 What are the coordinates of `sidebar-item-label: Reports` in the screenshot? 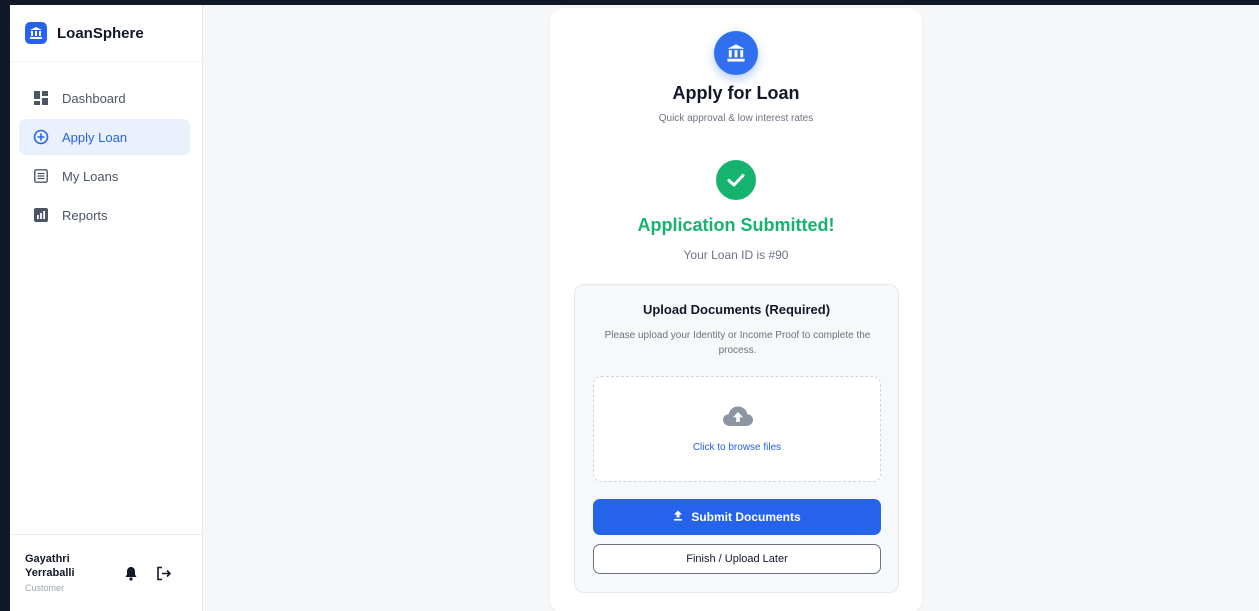 It's located at (85, 215).